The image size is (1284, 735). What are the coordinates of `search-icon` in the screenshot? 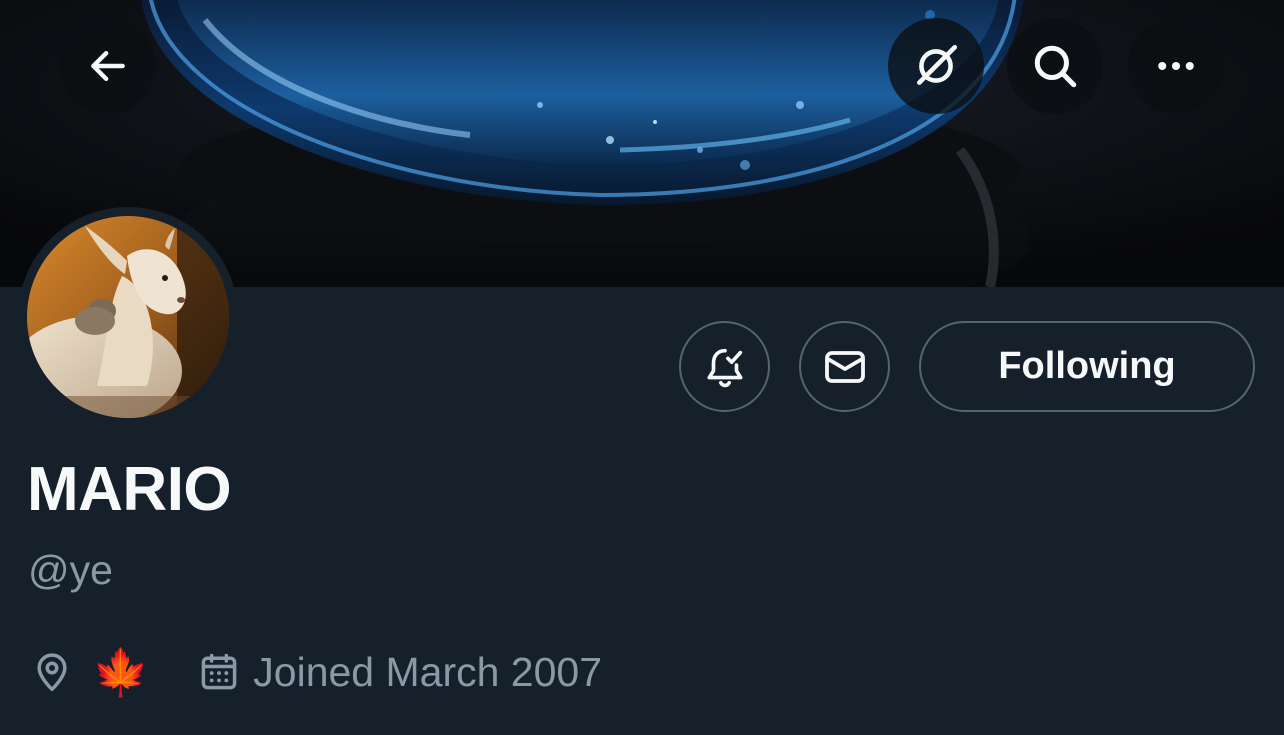 It's located at (1055, 66).